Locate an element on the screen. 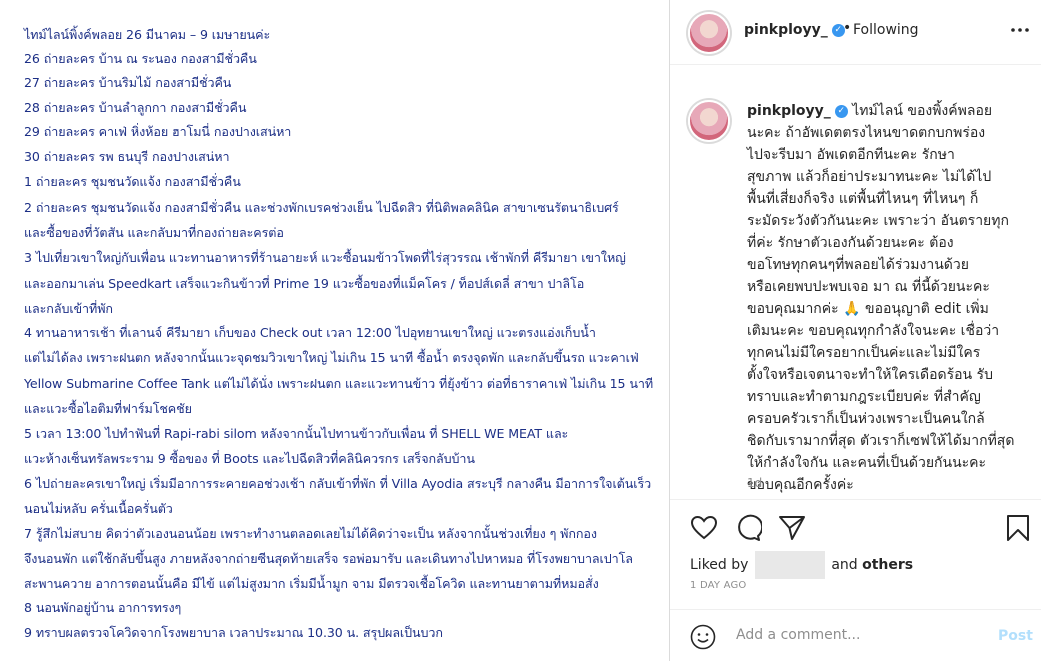 The height and width of the screenshot is (662, 1041). caption-line: ทุกคนไม่มีใครอยากเป็นค่ะและไม่มีใคร is located at coordinates (864, 353).